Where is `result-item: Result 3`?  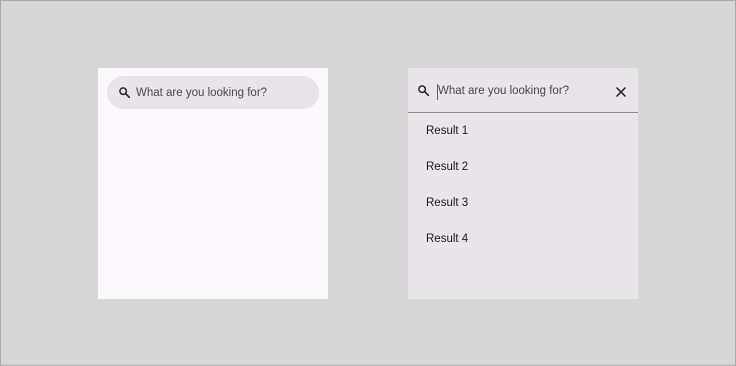 result-item: Result 3 is located at coordinates (523, 203).